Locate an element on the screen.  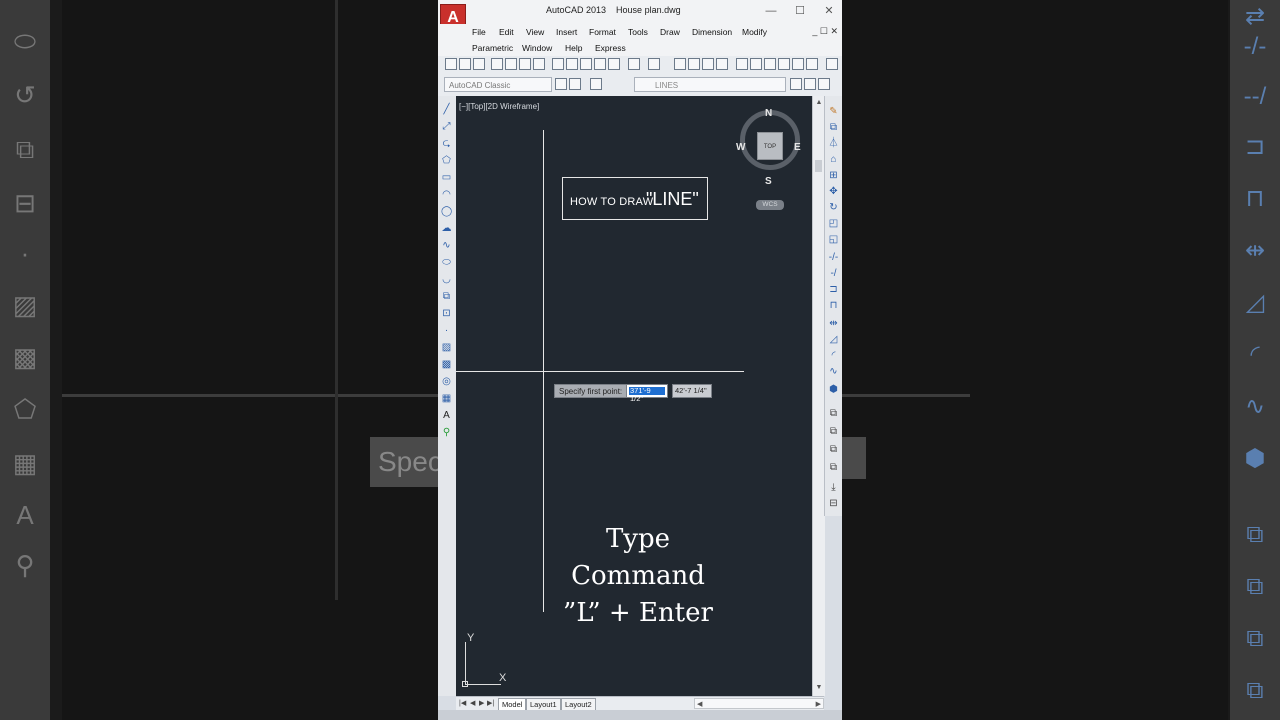
trim-tool-icon: -/- is located at coordinates (833, 257).